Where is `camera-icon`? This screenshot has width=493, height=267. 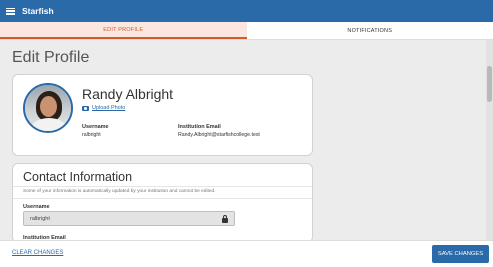 camera-icon is located at coordinates (85, 108).